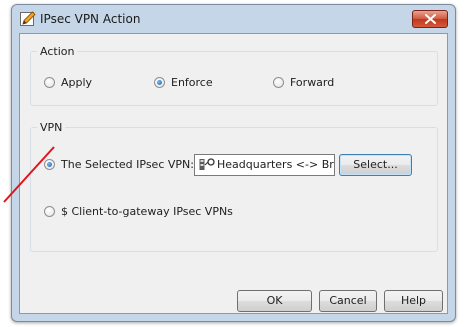 This screenshot has width=466, height=327. What do you see at coordinates (29, 174) in the screenshot?
I see `annotation-arrow-line` at bounding box center [29, 174].